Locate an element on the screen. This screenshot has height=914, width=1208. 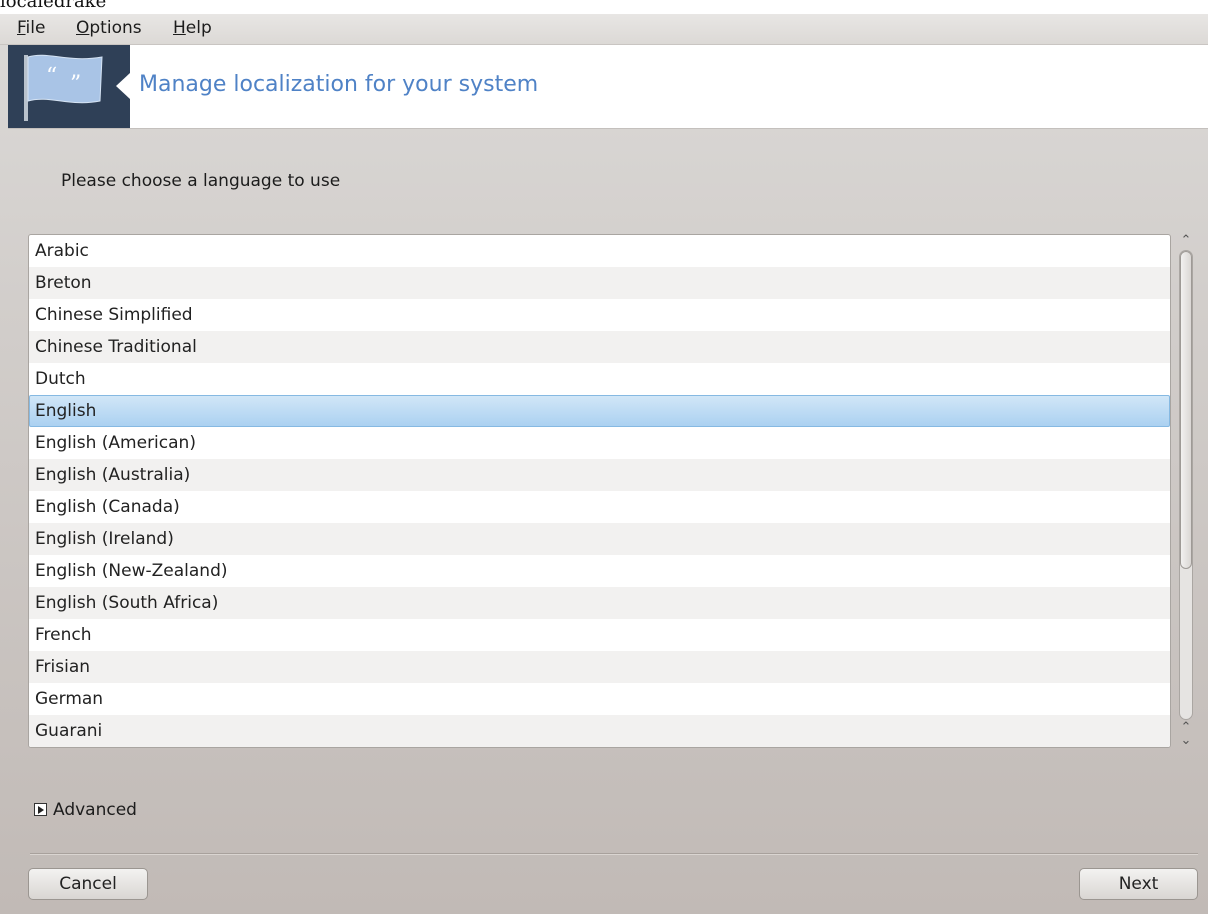
menu-bar: File Options Help is located at coordinates (604, 29).